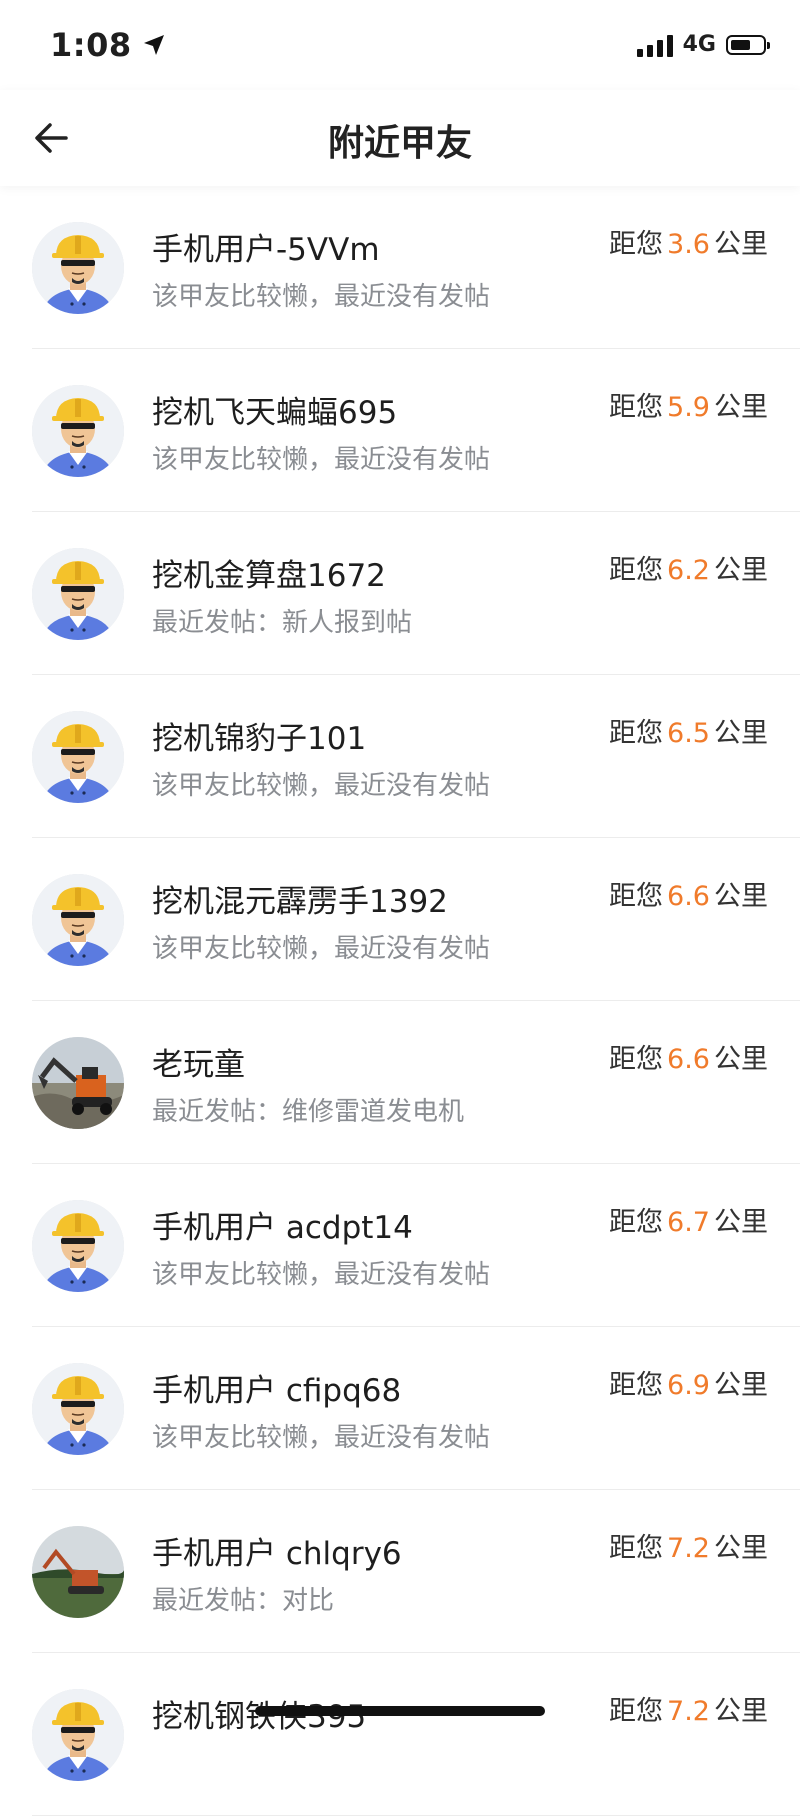  What do you see at coordinates (91, 45) in the screenshot?
I see `time-text: 1:08` at bounding box center [91, 45].